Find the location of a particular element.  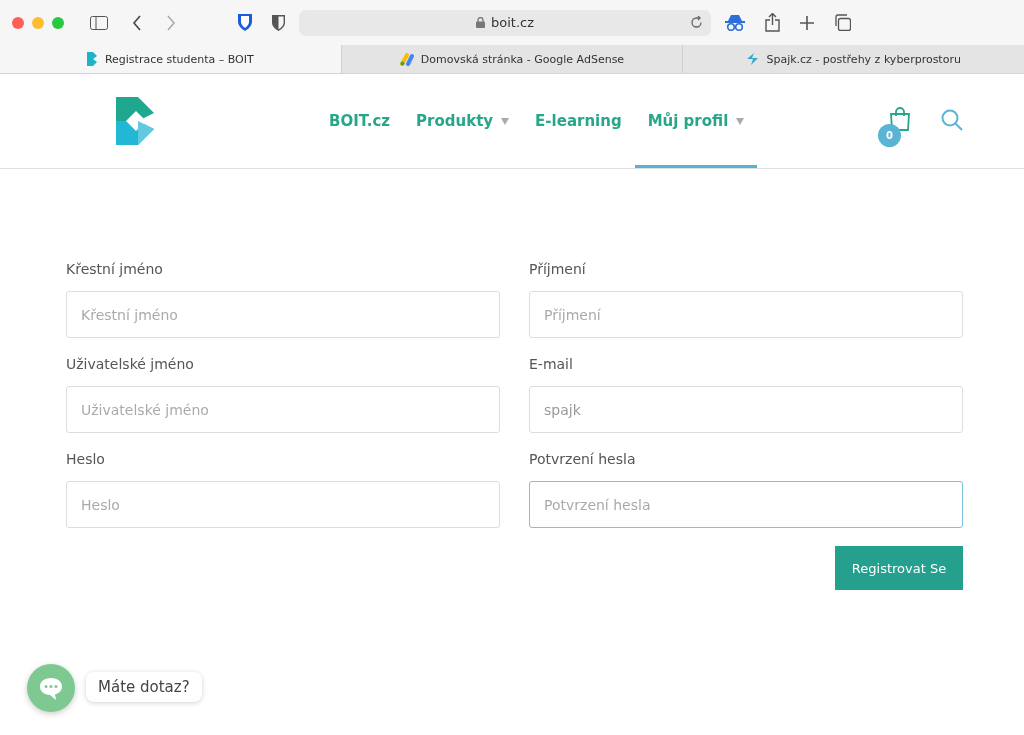

browser-tab: Spajk.cz - postřehy z kyberprostoru is located at coordinates (853, 59).